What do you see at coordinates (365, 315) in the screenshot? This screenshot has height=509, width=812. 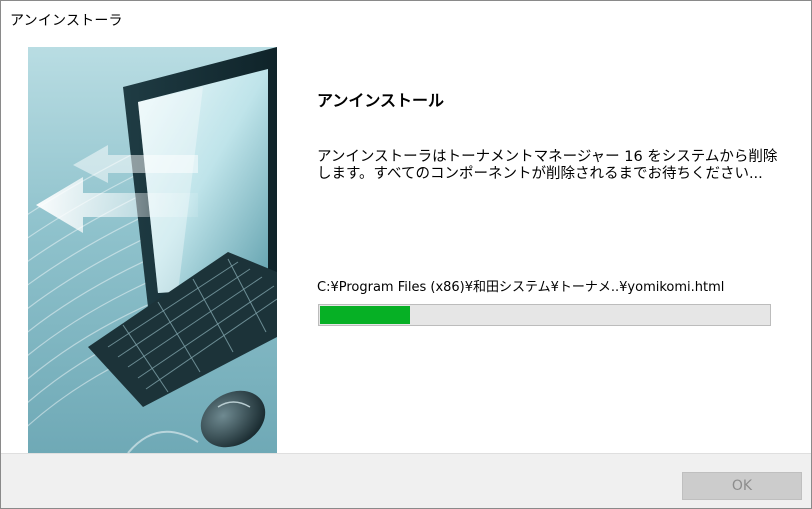 I see `progress-fill` at bounding box center [365, 315].